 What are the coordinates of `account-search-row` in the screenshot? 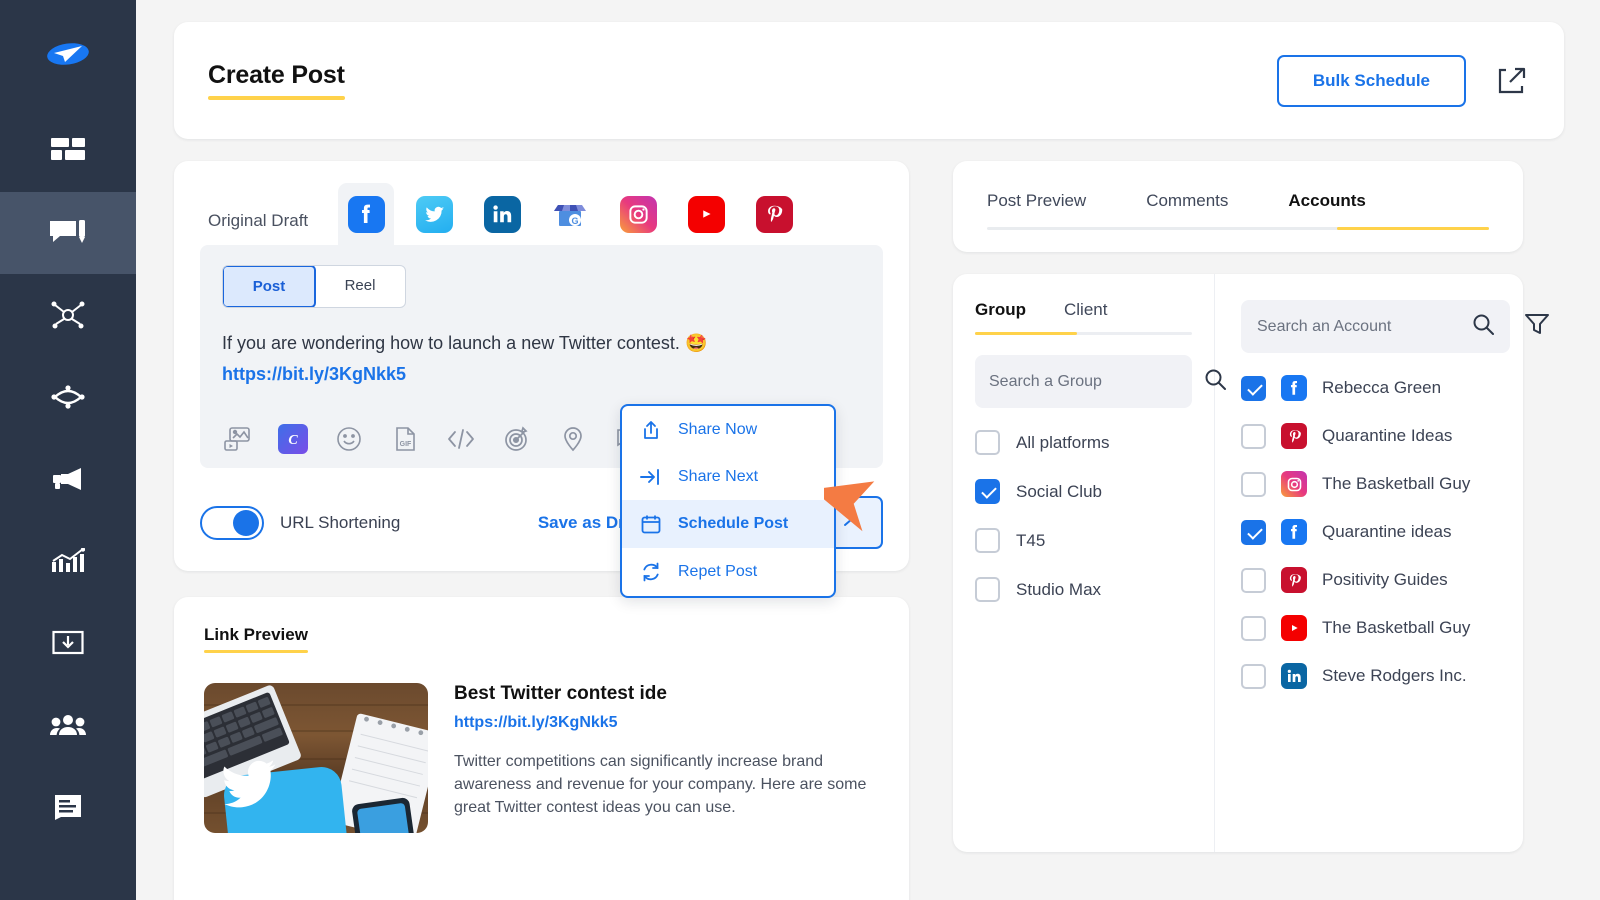 It's located at (1395, 326).